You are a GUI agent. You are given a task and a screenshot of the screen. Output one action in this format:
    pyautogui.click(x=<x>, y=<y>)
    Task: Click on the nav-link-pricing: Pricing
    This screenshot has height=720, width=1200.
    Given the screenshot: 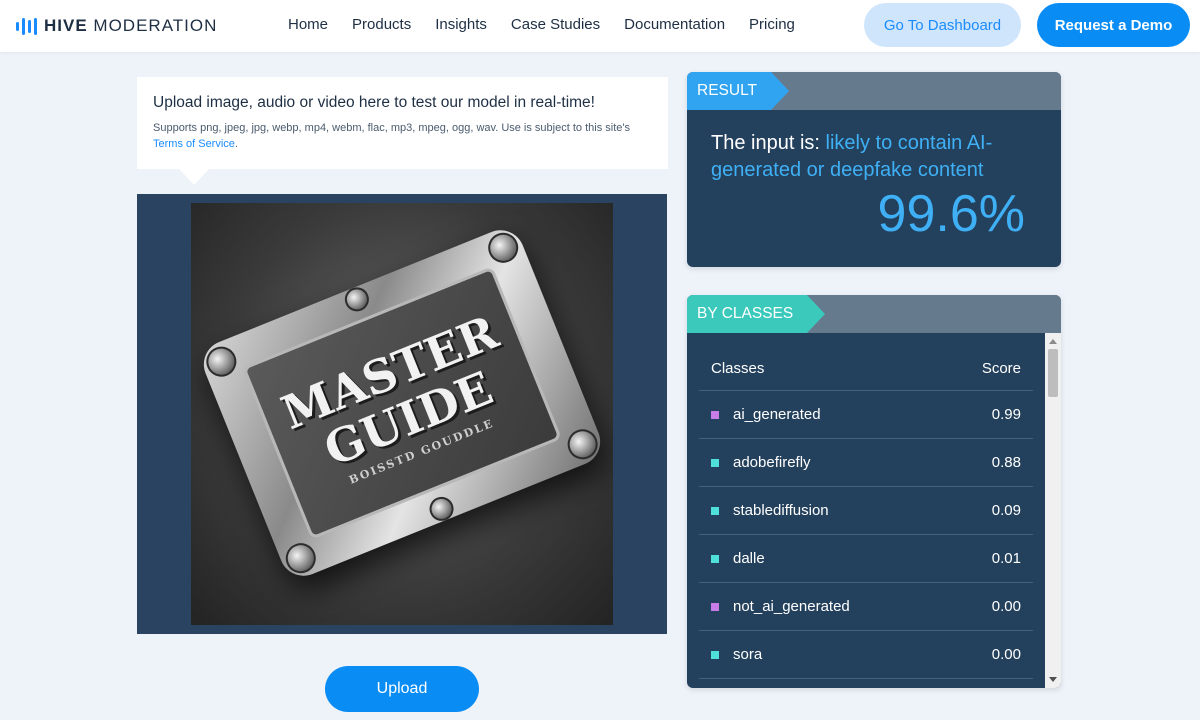 What is the action you would take?
    pyautogui.click(x=772, y=24)
    